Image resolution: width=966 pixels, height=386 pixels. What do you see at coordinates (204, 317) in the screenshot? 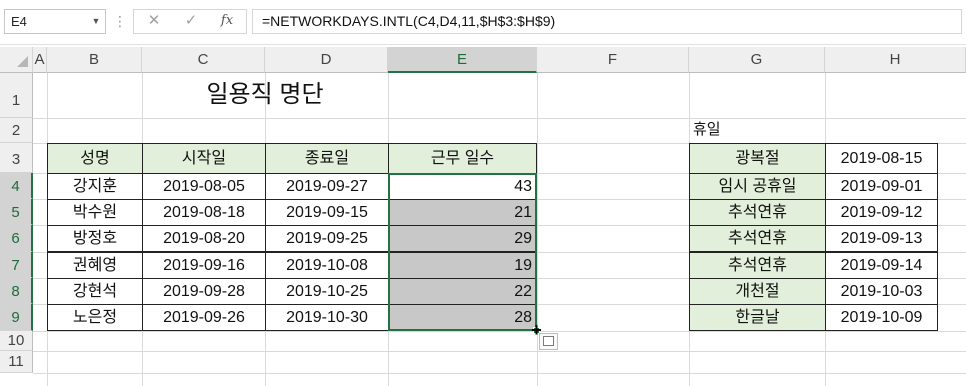
I see `cell-start: 2019-09-26` at bounding box center [204, 317].